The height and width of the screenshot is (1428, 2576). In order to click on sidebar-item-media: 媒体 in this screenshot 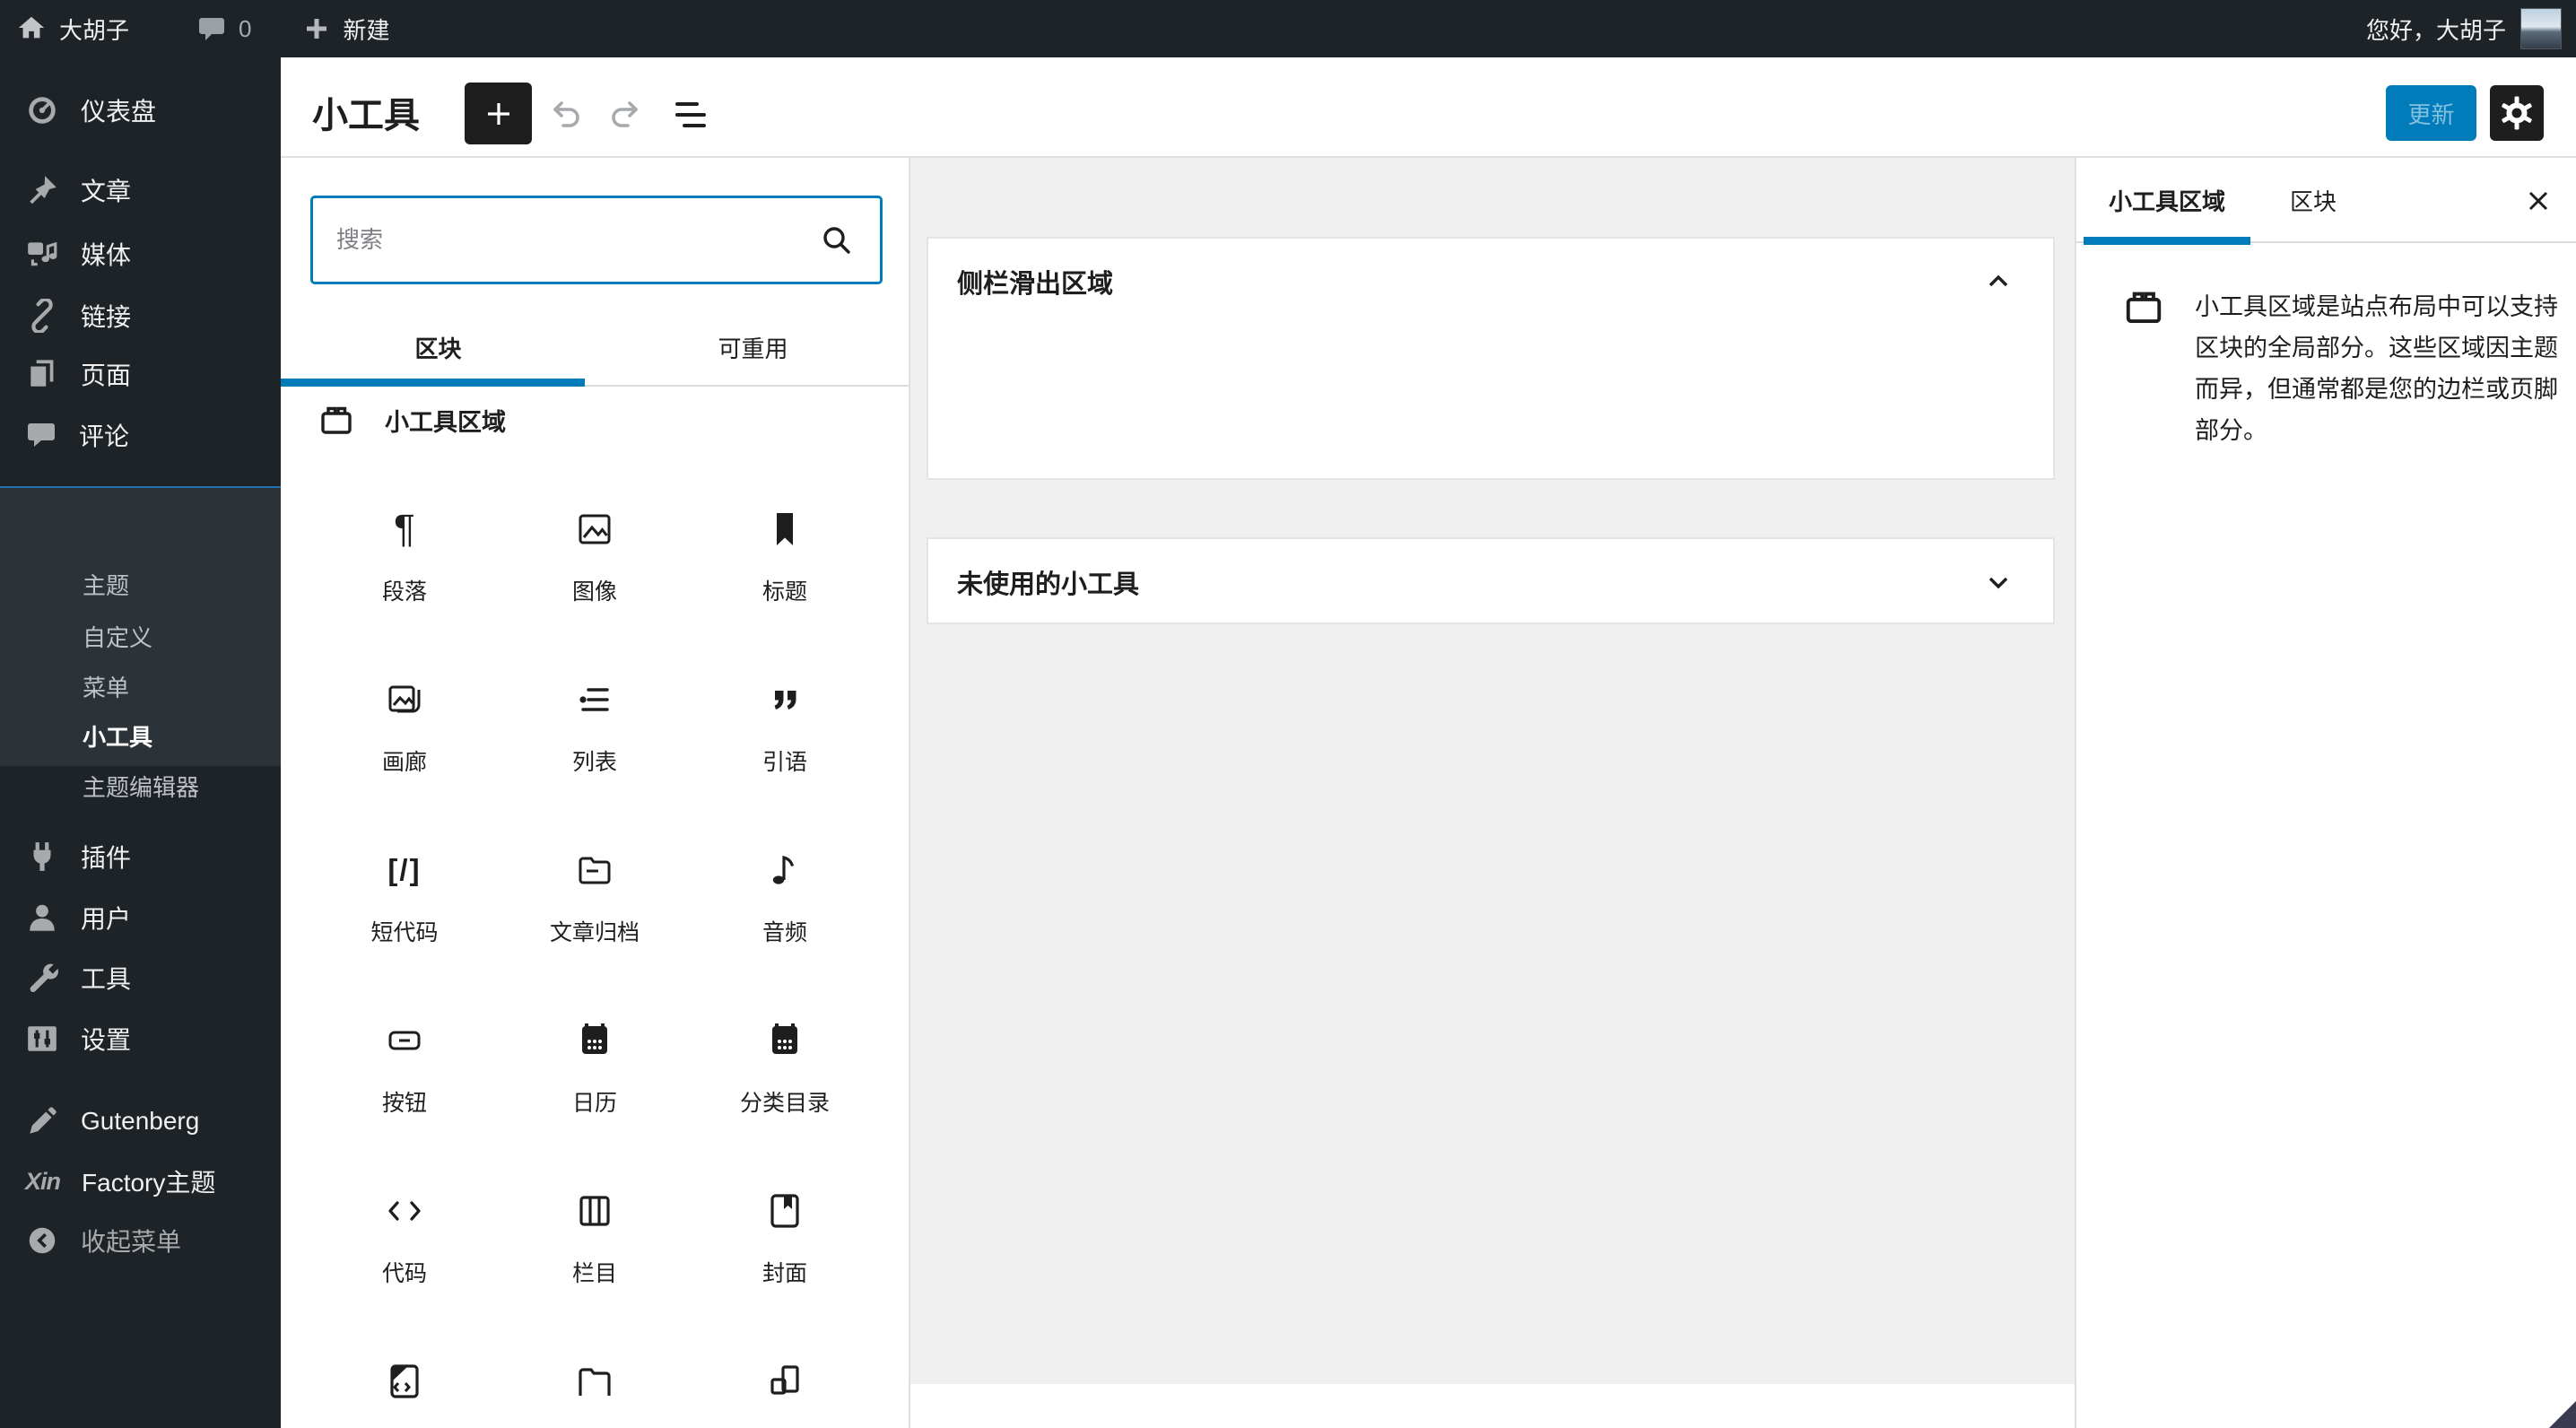, I will do `click(140, 253)`.